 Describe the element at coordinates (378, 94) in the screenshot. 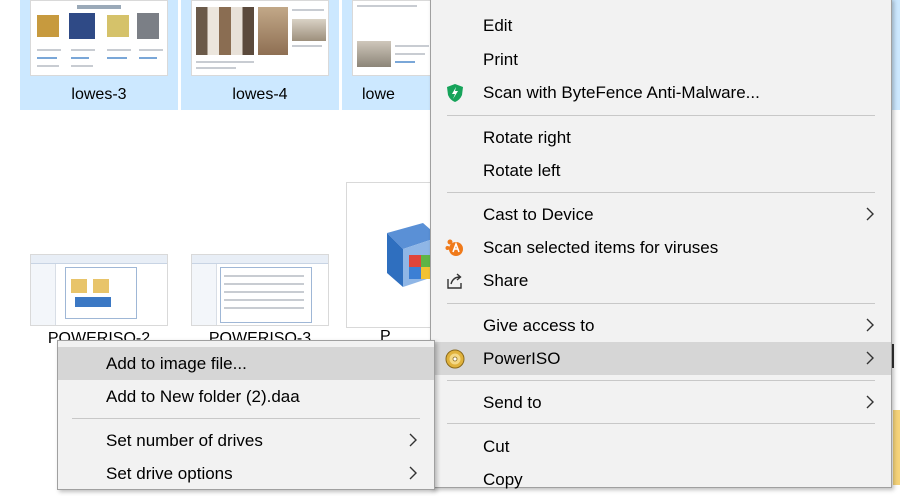

I see `file-name: lowe` at that location.